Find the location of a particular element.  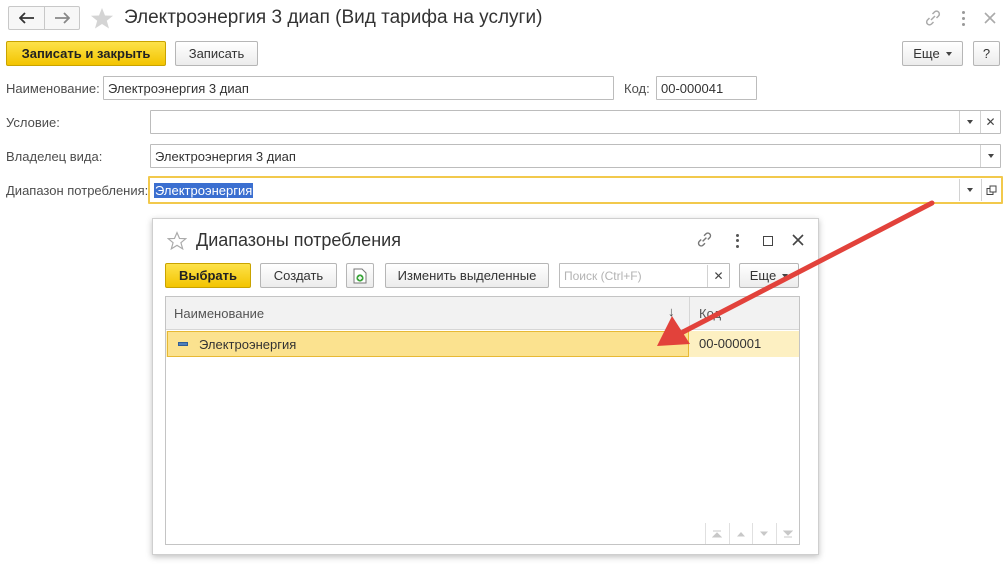

copy-add-icon is located at coordinates (360, 275).